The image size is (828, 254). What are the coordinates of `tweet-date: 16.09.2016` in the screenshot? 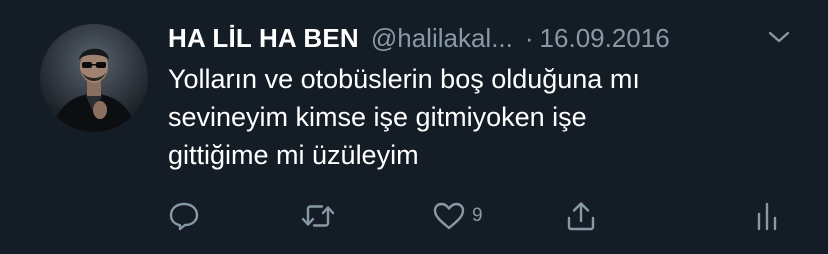 It's located at (605, 38).